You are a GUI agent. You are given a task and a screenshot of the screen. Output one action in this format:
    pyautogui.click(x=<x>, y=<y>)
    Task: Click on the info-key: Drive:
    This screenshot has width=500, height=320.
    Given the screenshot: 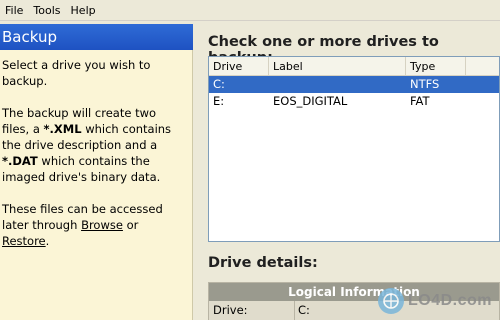 What is the action you would take?
    pyautogui.click(x=252, y=310)
    